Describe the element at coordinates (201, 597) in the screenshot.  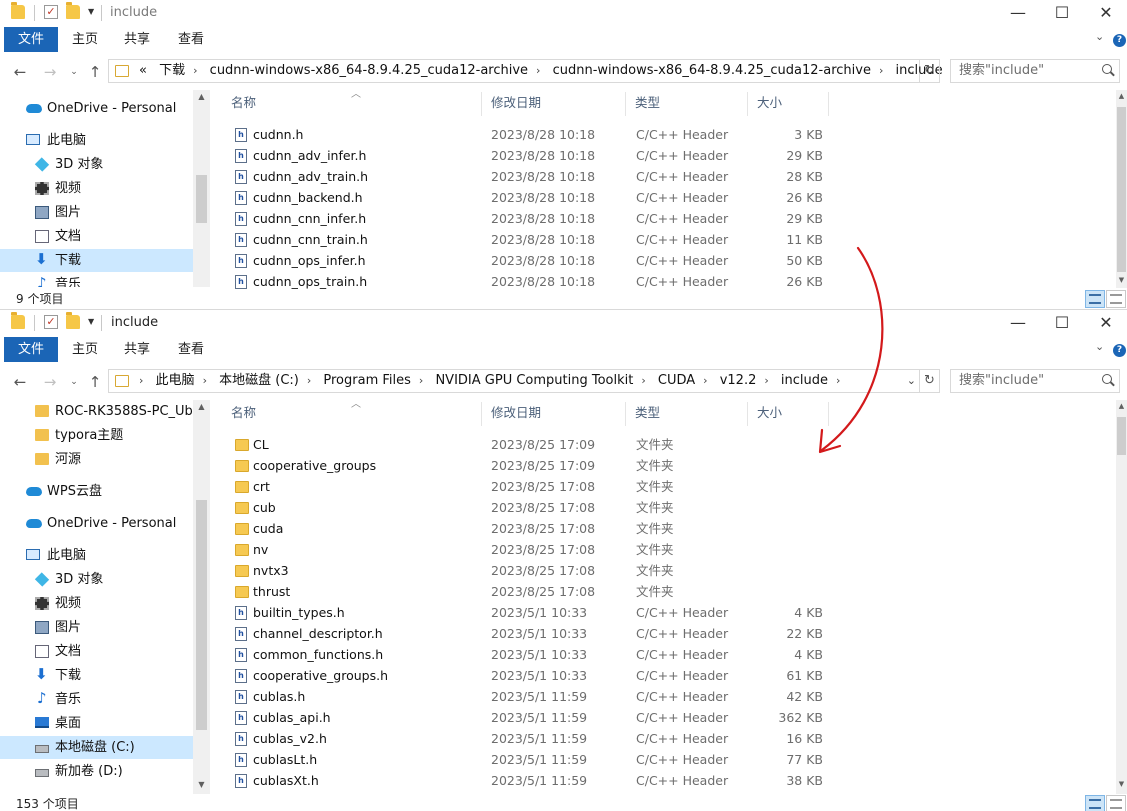
I see `sidebar-scrollbar: ▲ ▼` at that location.